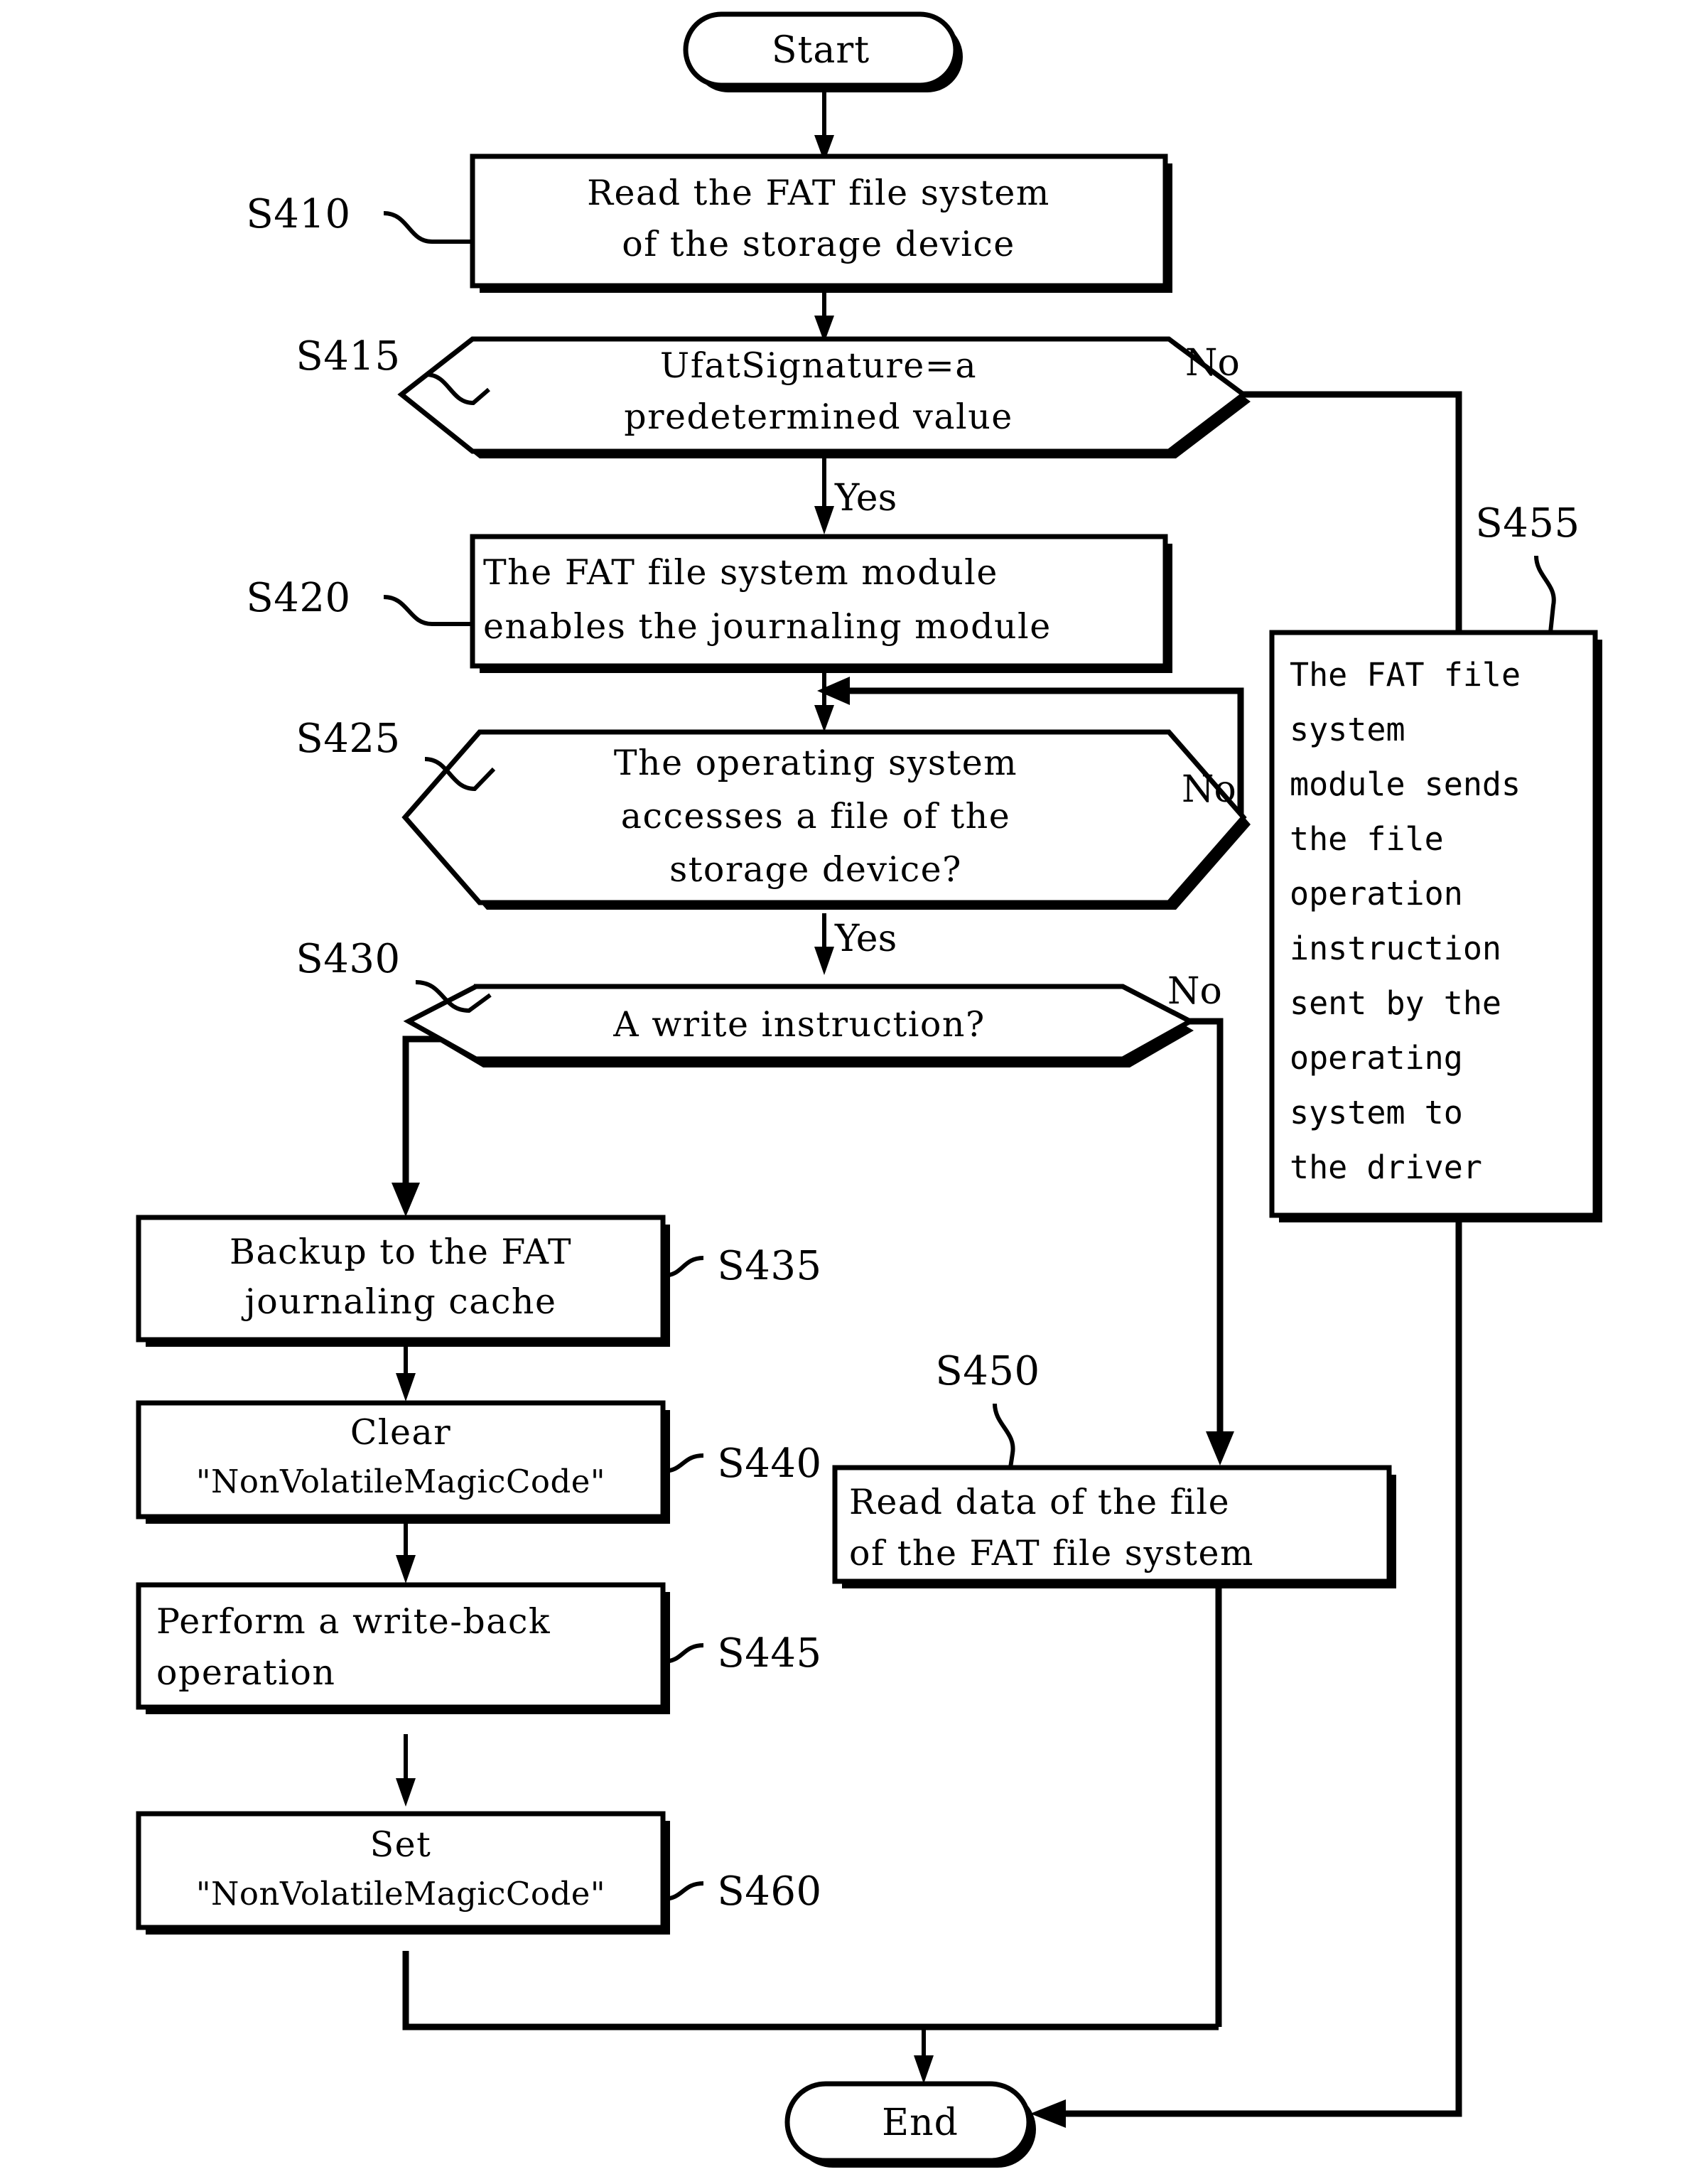 The image size is (1684, 2184). I want to click on steplabel-s440: S440, so click(769, 1464).